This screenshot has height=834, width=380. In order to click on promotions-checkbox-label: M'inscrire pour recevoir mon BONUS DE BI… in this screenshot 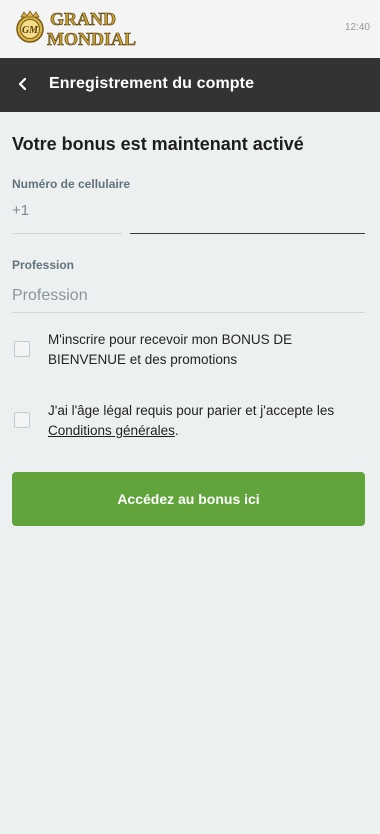, I will do `click(206, 350)`.